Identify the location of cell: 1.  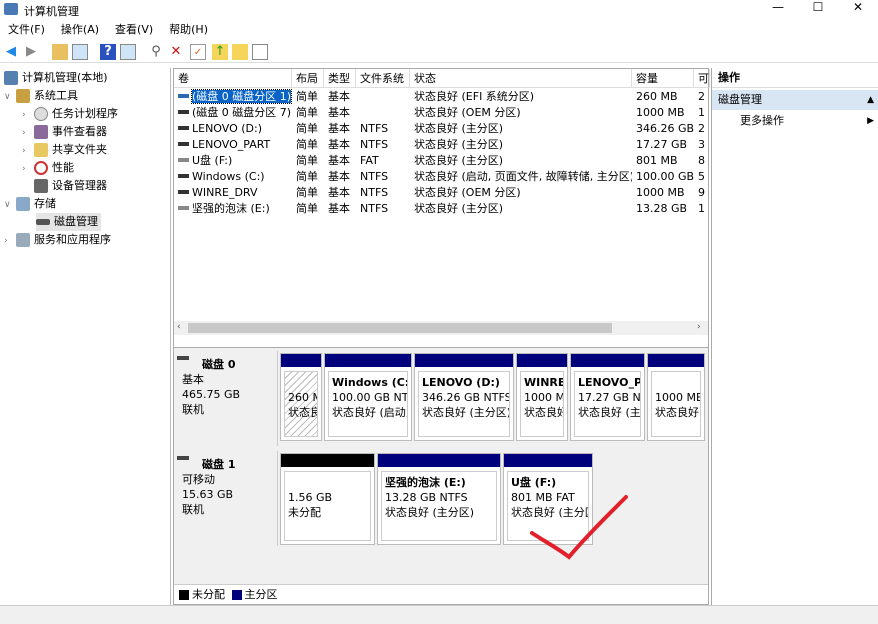
(702, 209).